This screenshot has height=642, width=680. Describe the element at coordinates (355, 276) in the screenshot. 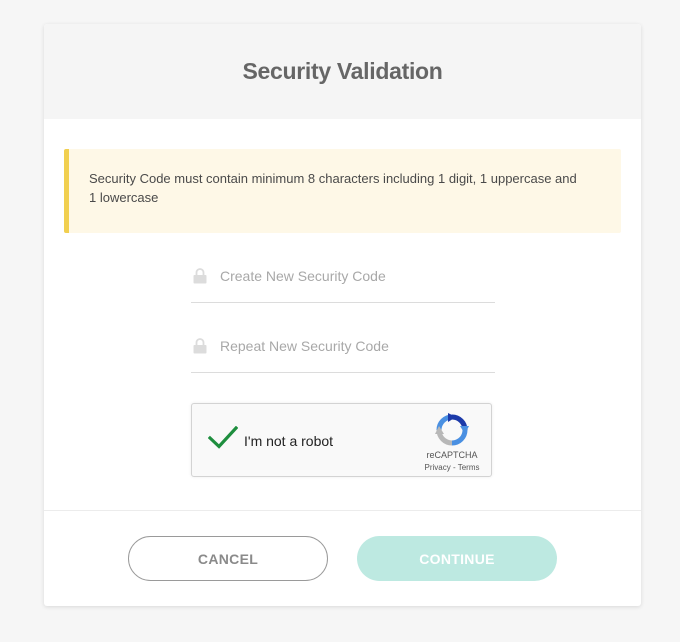

I see `new-security-code-input` at that location.